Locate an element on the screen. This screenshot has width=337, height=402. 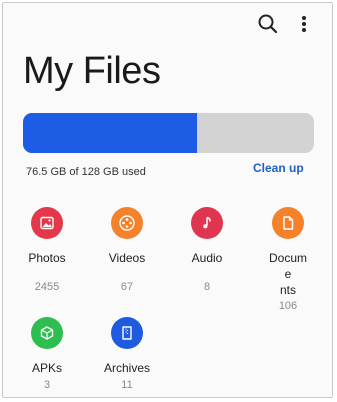
archives-icon-badge is located at coordinates (127, 333).